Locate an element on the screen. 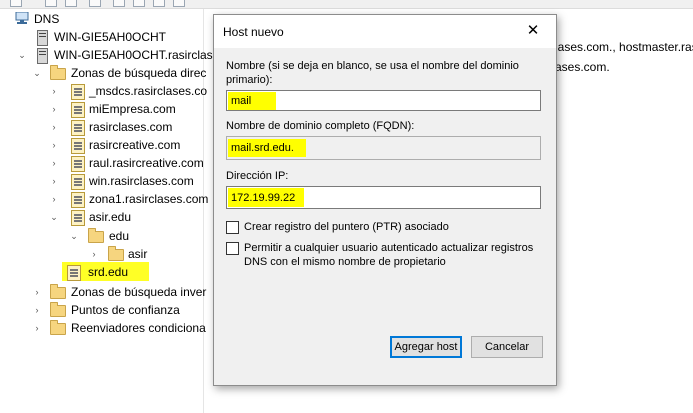  fqdn-field: mail.srd.edu. is located at coordinates (383, 148).